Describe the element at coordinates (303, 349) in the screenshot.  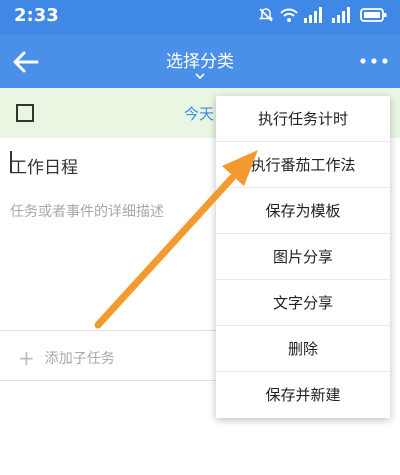
I see `menu-item-delete: 删除` at that location.